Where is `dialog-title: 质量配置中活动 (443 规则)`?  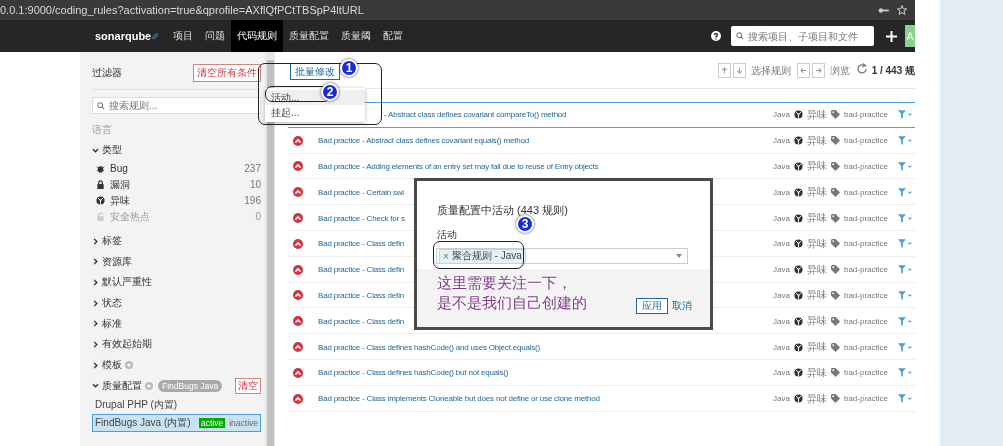
dialog-title: 质量配置中活动 (443 规则) is located at coordinates (503, 210).